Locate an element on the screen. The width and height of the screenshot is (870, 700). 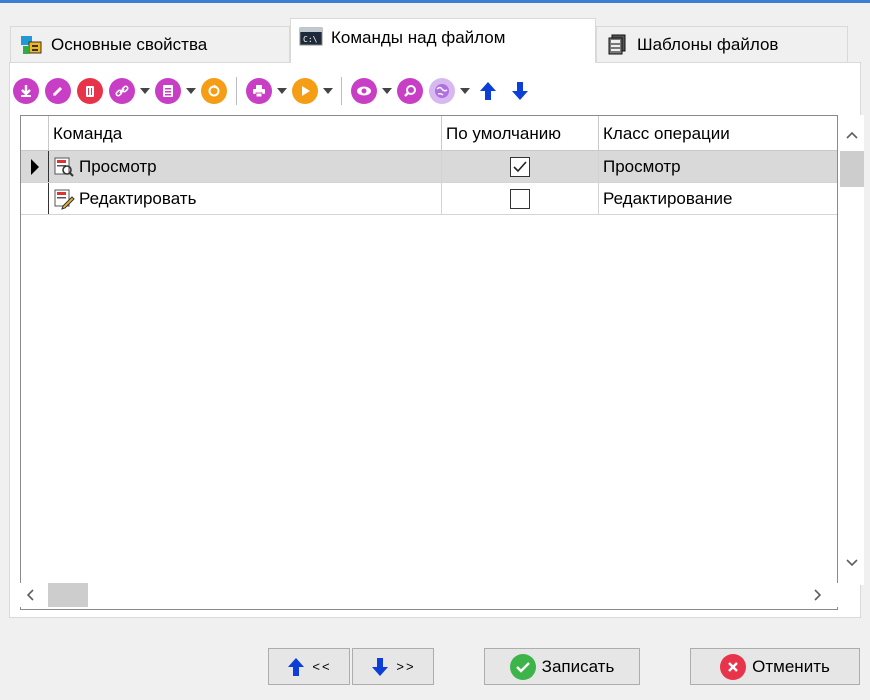
document-icon is located at coordinates (168, 91).